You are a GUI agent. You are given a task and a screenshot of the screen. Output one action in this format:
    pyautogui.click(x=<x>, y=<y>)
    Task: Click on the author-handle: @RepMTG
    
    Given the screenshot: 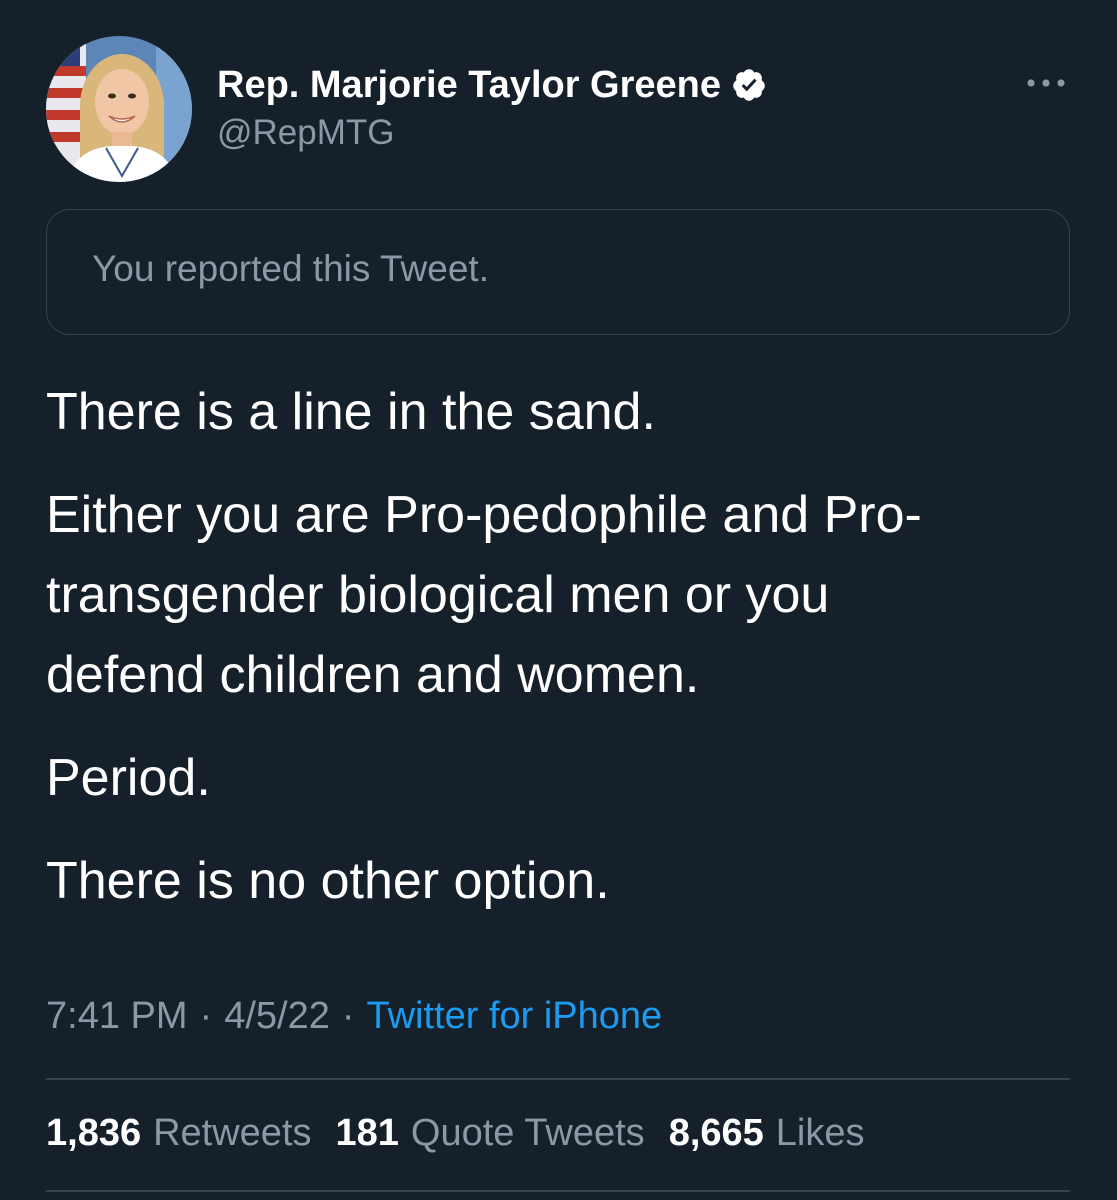 What is the action you would take?
    pyautogui.click(x=306, y=133)
    